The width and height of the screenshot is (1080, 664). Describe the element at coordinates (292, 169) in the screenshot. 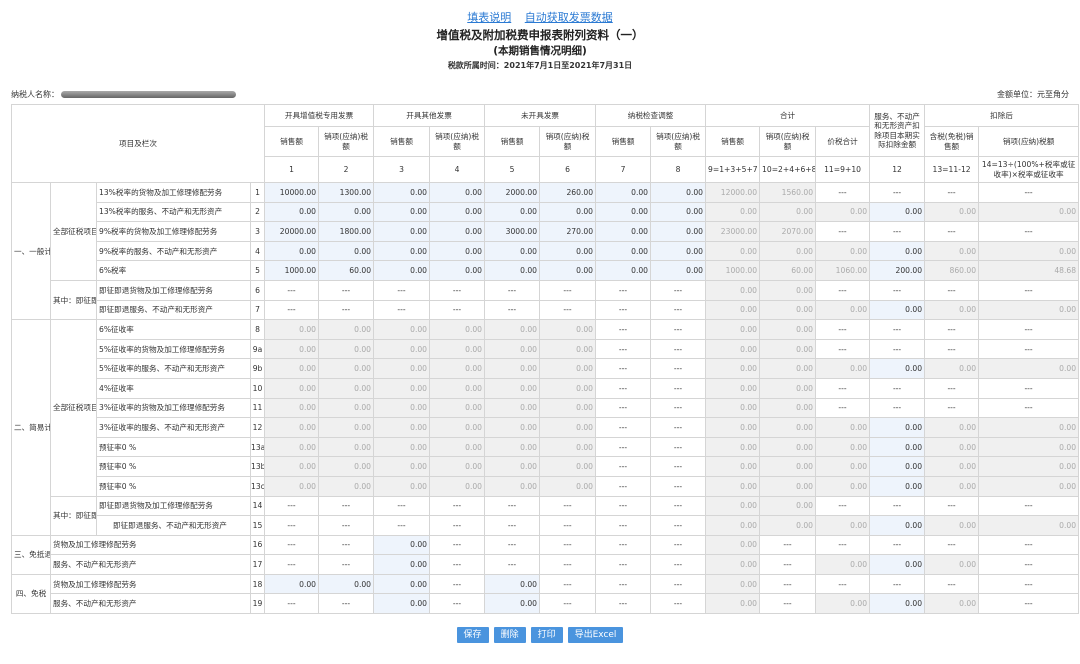

I see `column-number-1: 1` at that location.